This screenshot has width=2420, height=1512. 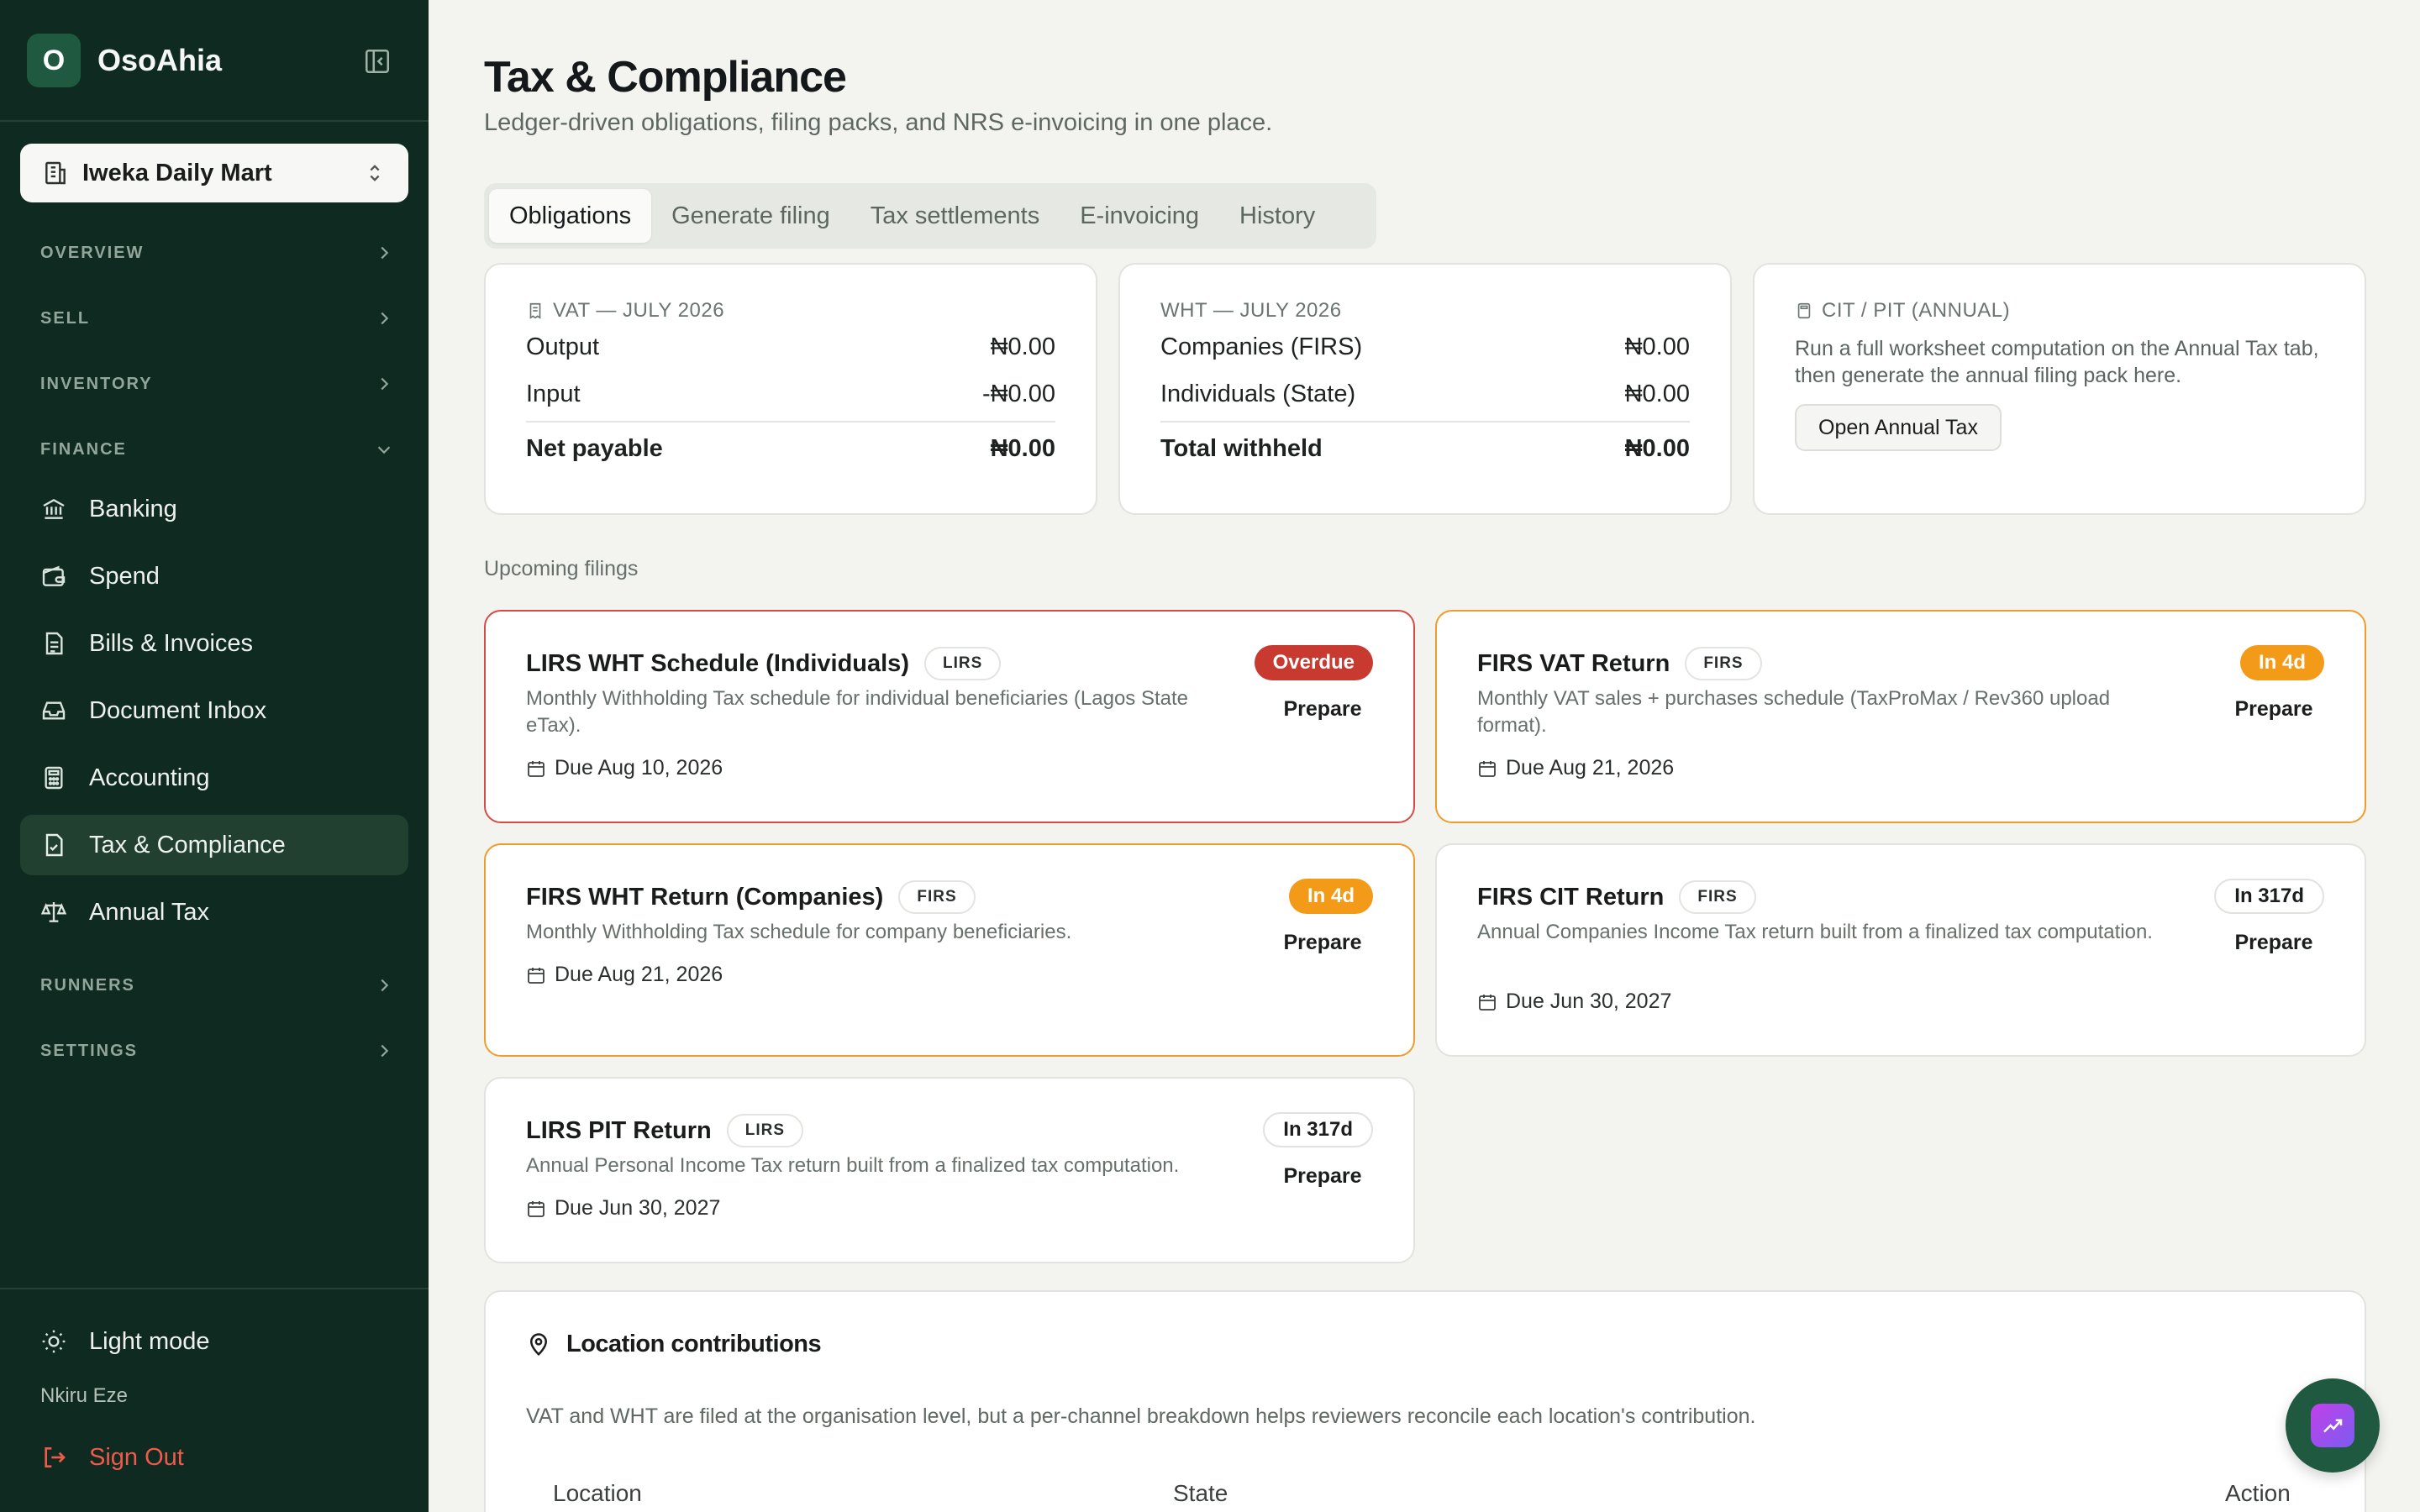 I want to click on sign-out-label: Sign Out, so click(x=136, y=1457).